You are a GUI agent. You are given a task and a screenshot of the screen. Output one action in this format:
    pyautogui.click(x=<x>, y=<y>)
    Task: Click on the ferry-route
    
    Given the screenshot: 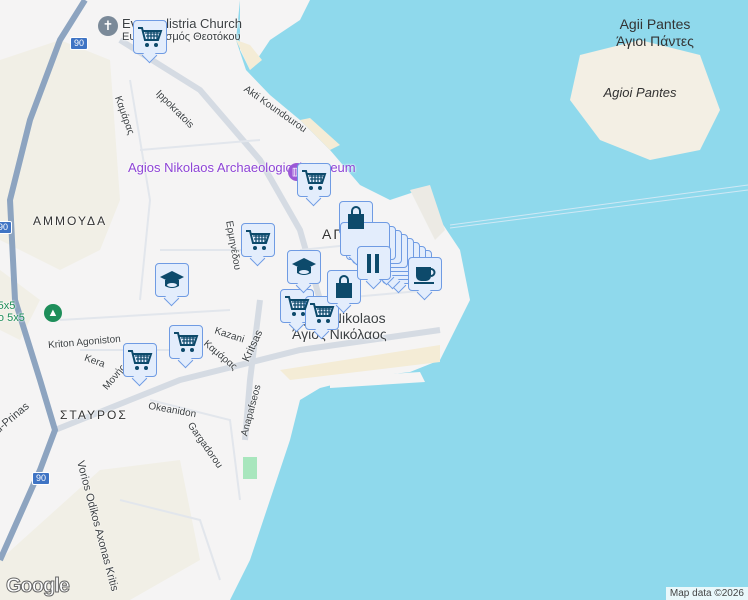 What is the action you would take?
    pyautogui.click(x=598, y=206)
    